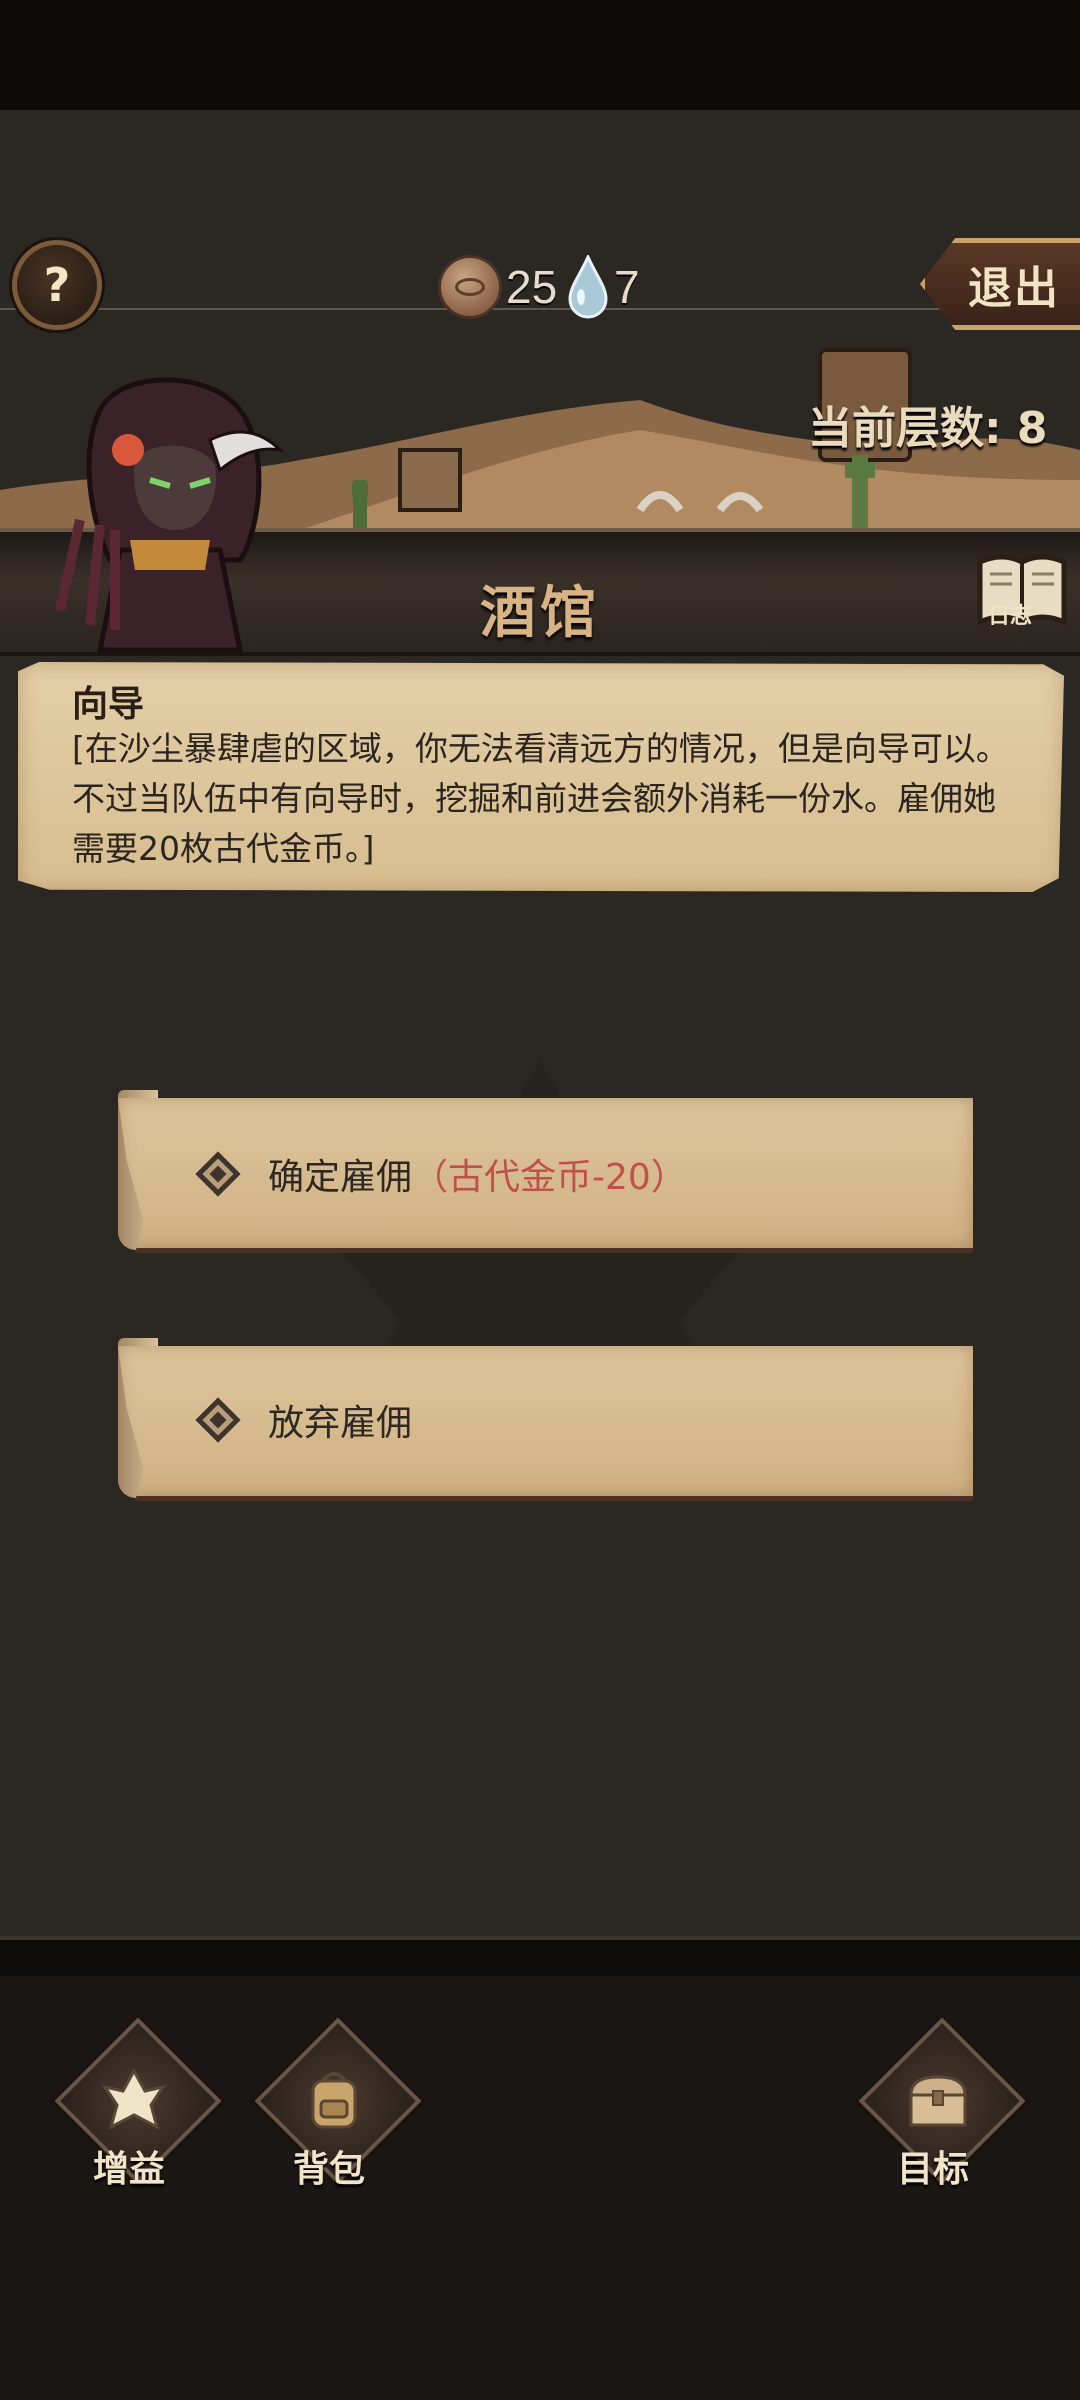  Describe the element at coordinates (928, 428) in the screenshot. I see `current-floor: 当前层数: 8` at that location.